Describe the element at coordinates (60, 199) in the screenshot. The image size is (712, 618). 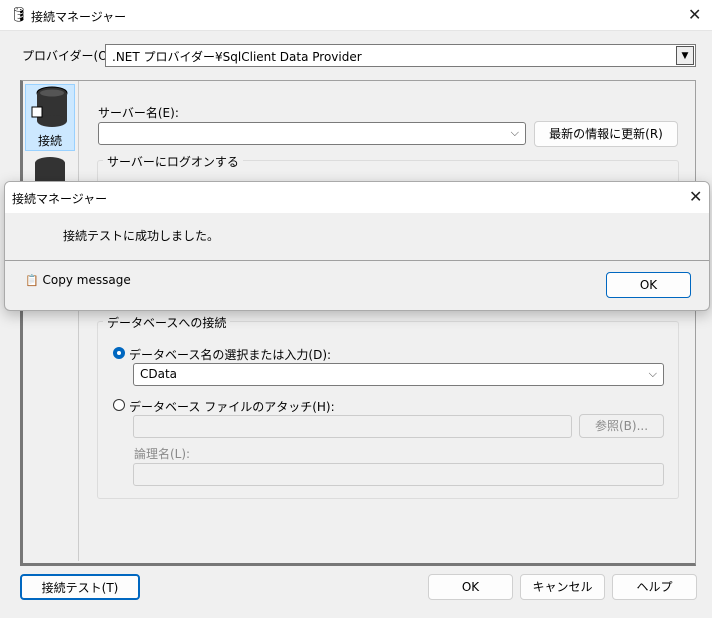
I see `dialog-title: 接続マネージャー` at that location.